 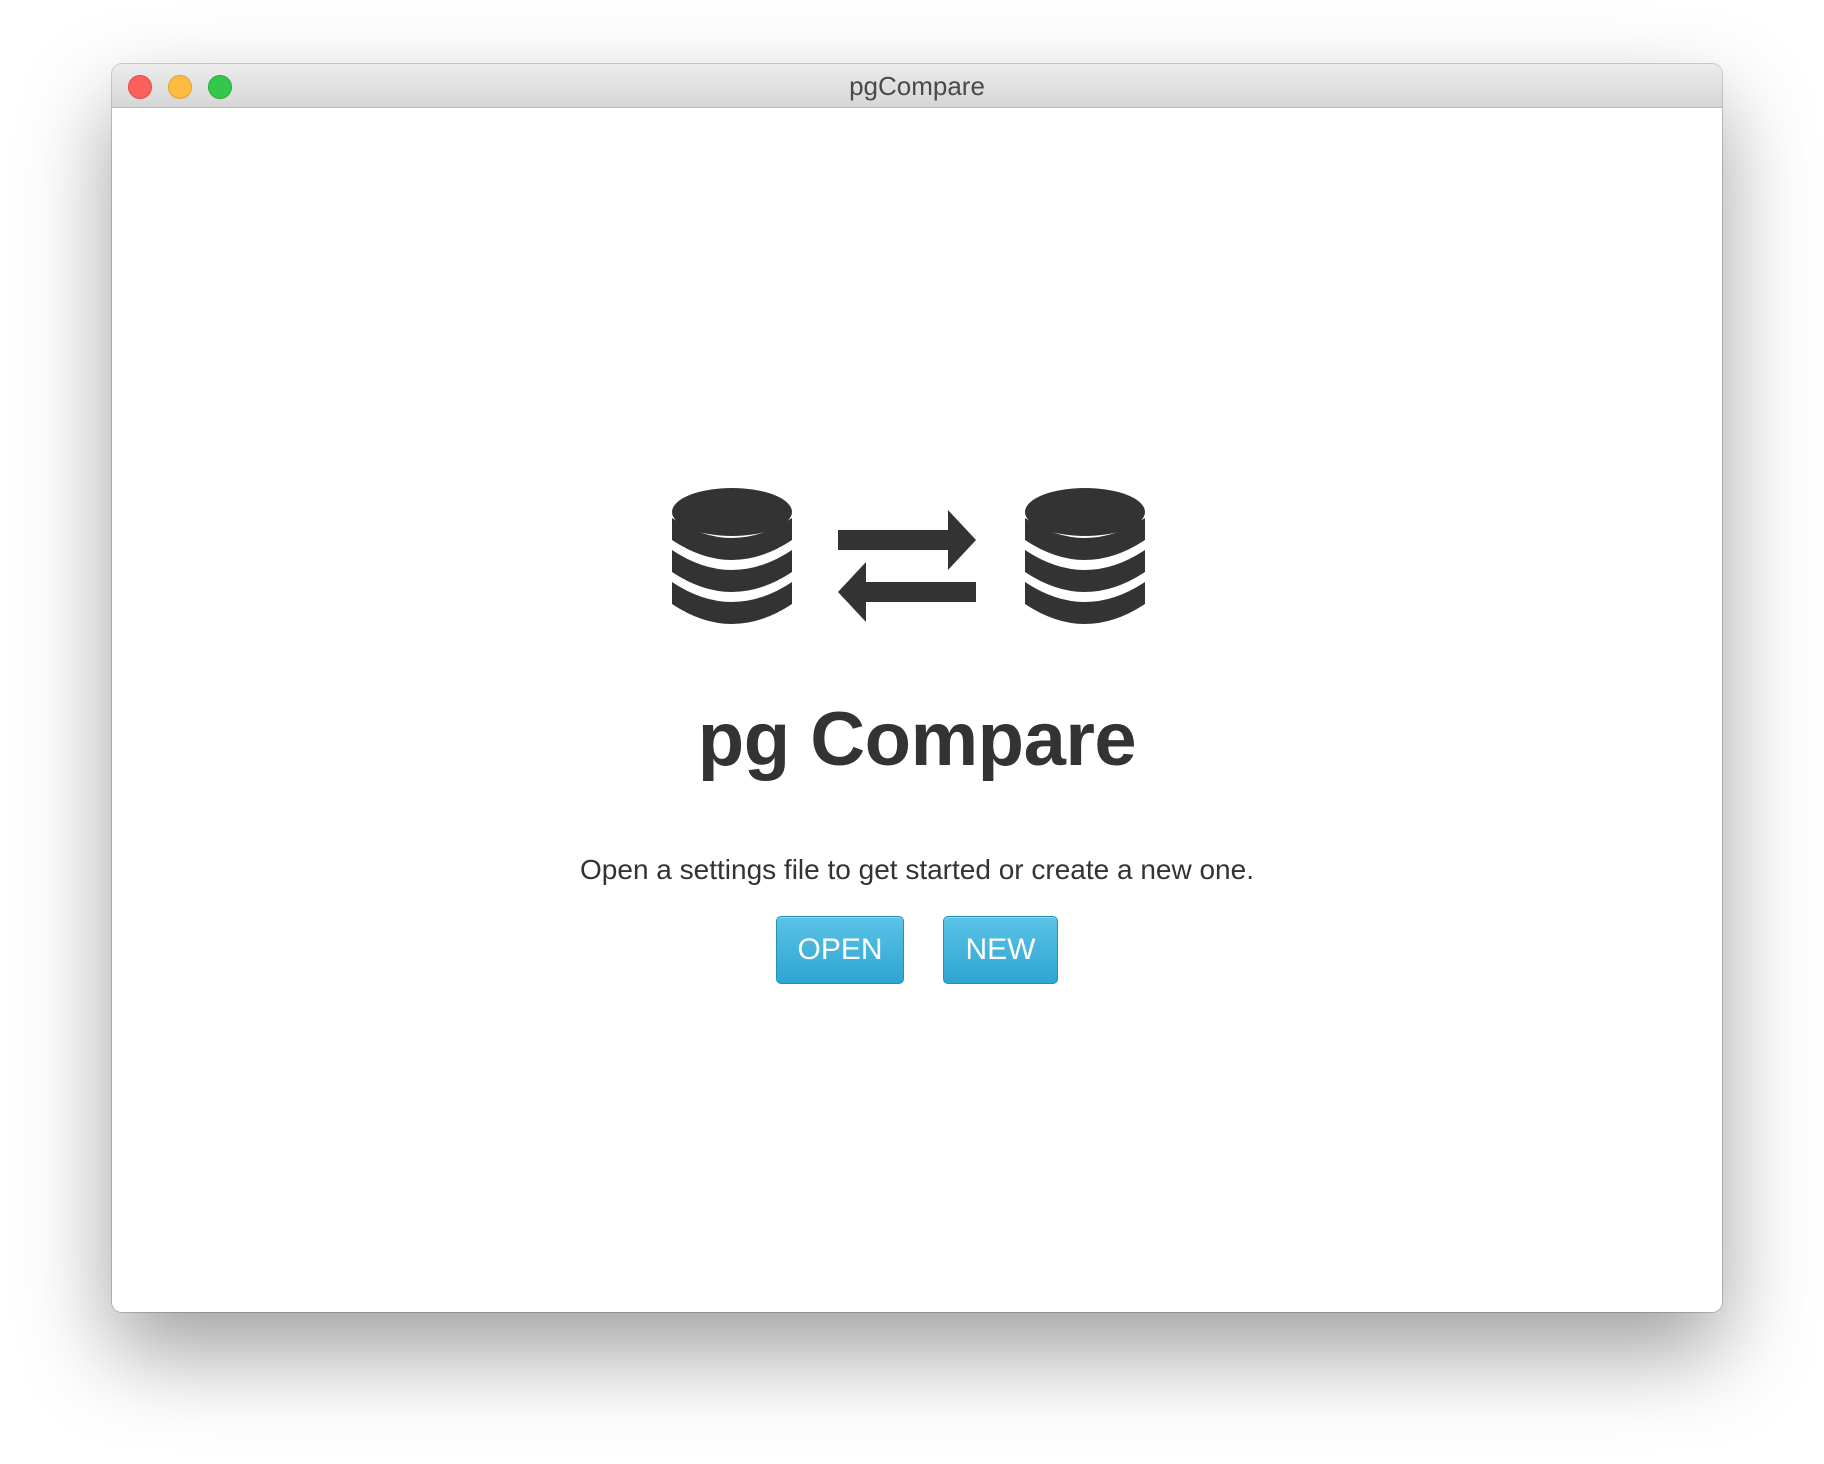 I want to click on open-button: OPEN, so click(x=840, y=950).